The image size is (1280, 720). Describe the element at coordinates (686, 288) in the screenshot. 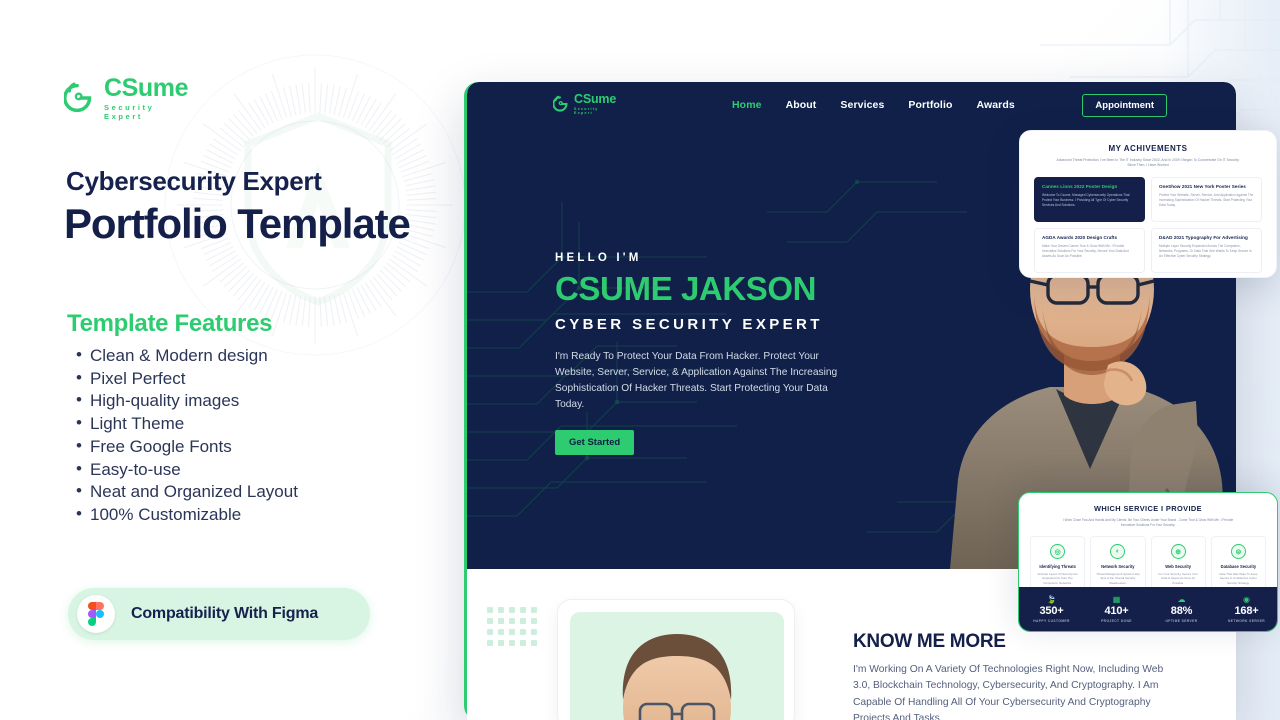

I see `hero-name: CSUME JAKSON` at that location.